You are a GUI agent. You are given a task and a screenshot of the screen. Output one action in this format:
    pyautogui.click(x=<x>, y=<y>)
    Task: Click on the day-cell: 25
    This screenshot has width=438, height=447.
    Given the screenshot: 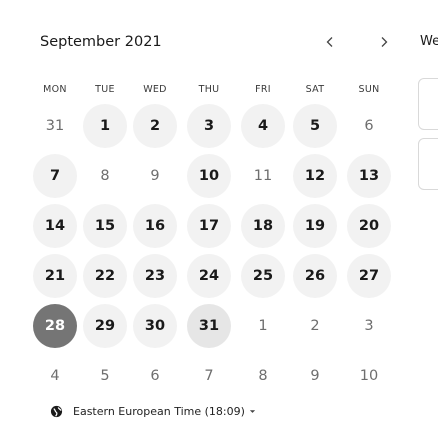 What is the action you would take?
    pyautogui.click(x=263, y=276)
    